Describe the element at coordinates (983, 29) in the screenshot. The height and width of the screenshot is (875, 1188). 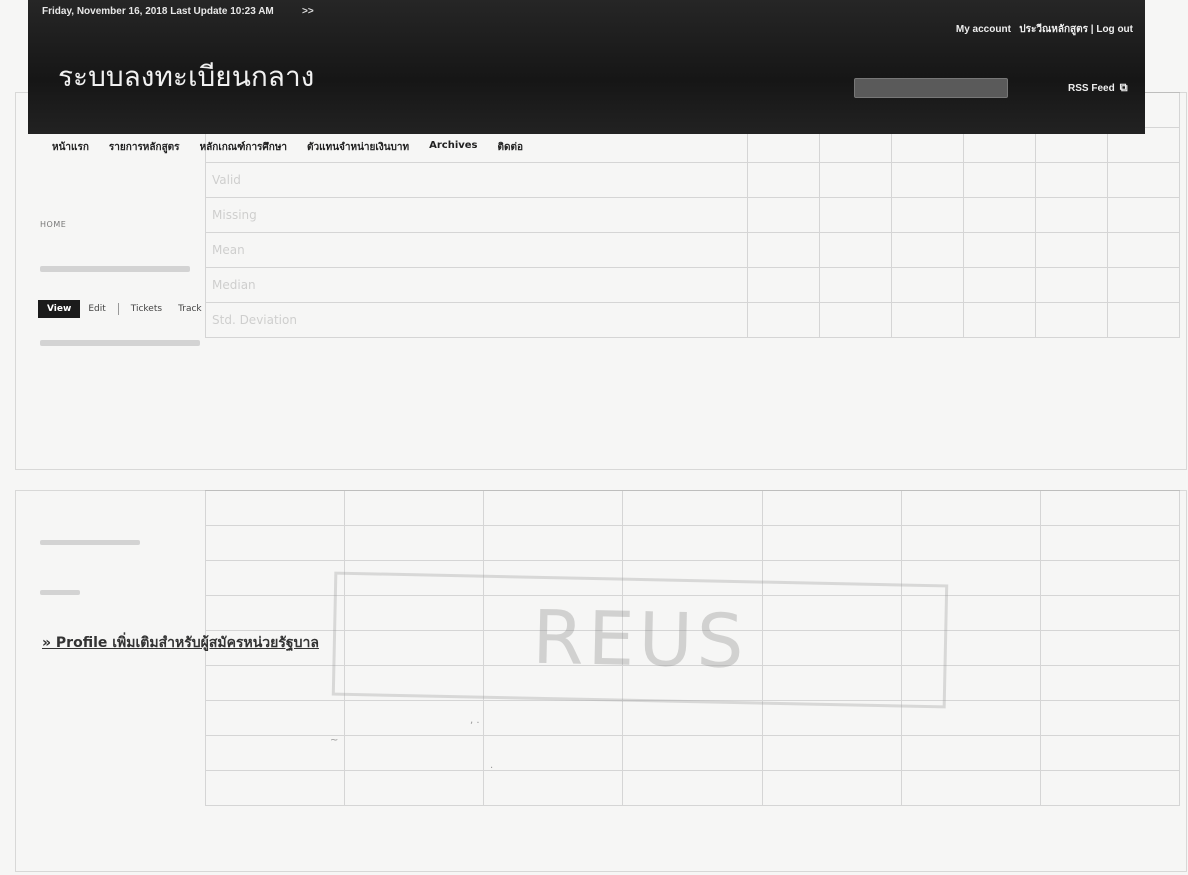
I see `my-account-link: My account` at that location.